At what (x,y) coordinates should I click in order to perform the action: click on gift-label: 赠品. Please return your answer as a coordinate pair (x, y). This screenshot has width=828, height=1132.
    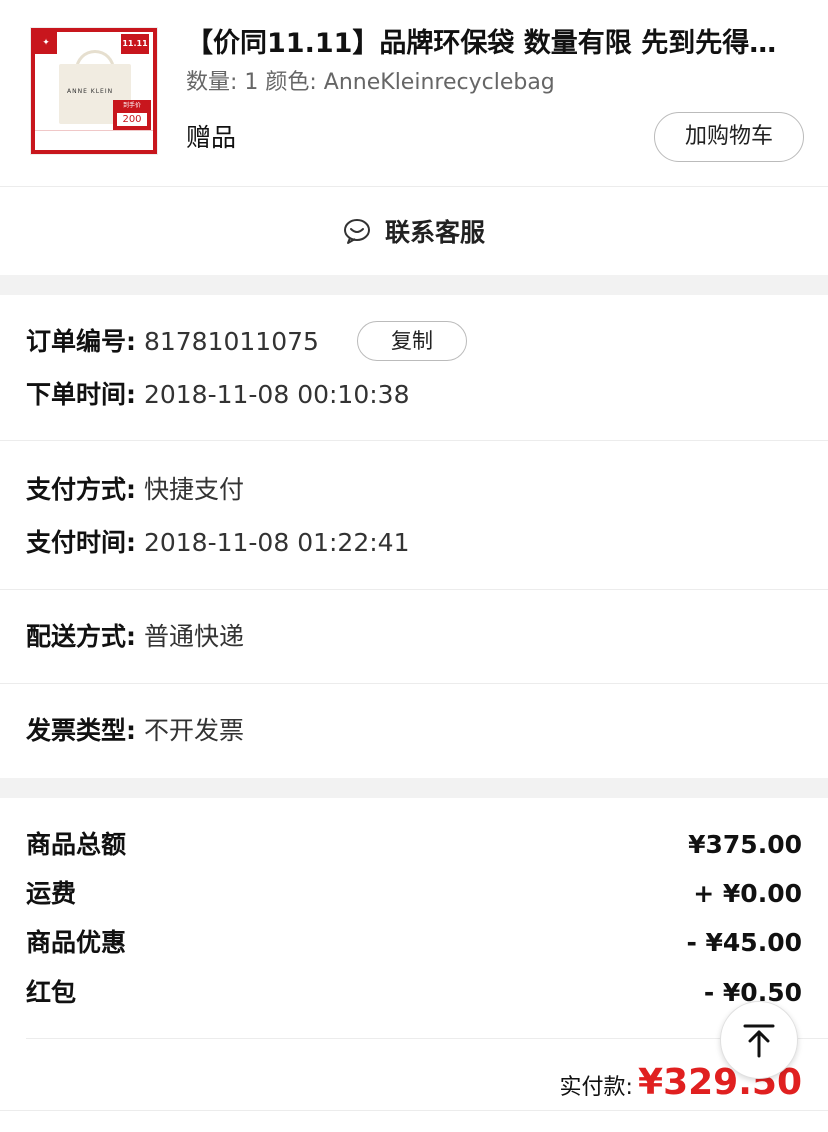
    Looking at the image, I should click on (211, 137).